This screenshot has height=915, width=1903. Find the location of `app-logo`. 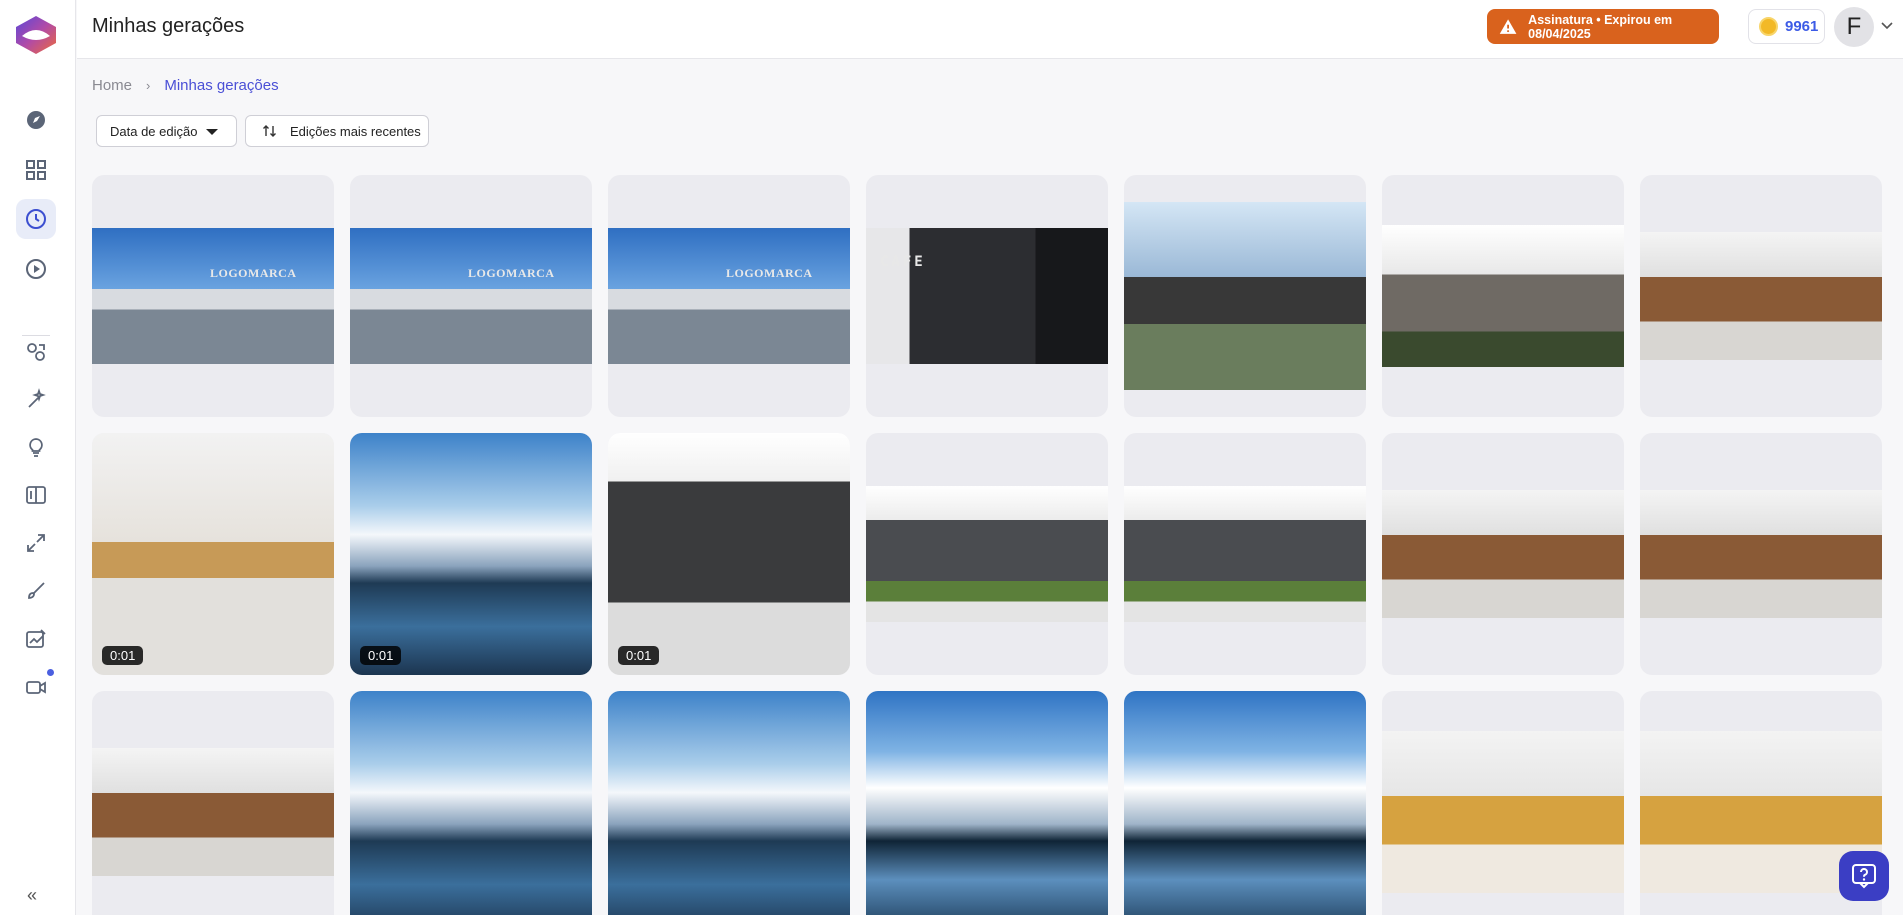

app-logo is located at coordinates (36, 35).